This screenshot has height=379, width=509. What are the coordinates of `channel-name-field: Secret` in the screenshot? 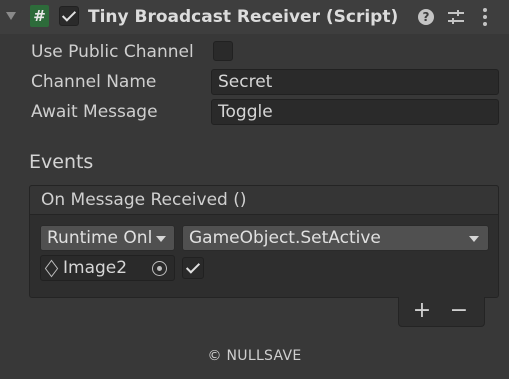 It's located at (355, 82).